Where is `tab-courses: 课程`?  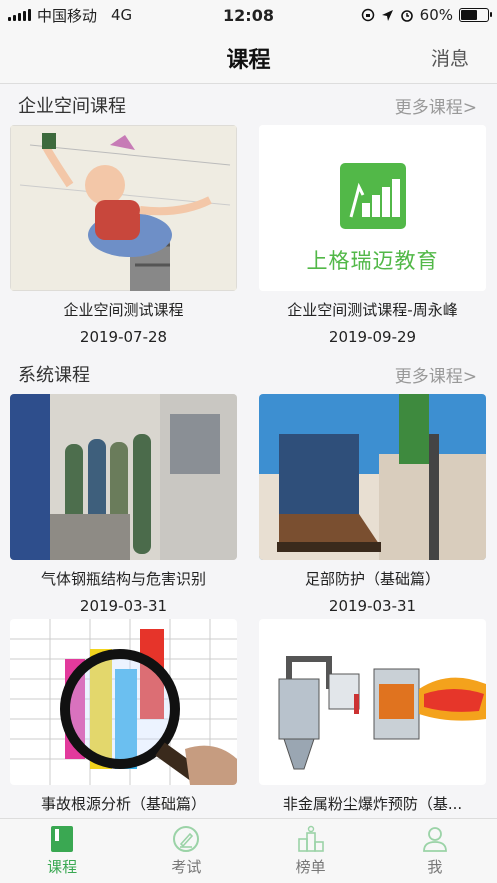
tab-courses: 课程 is located at coordinates (62, 851).